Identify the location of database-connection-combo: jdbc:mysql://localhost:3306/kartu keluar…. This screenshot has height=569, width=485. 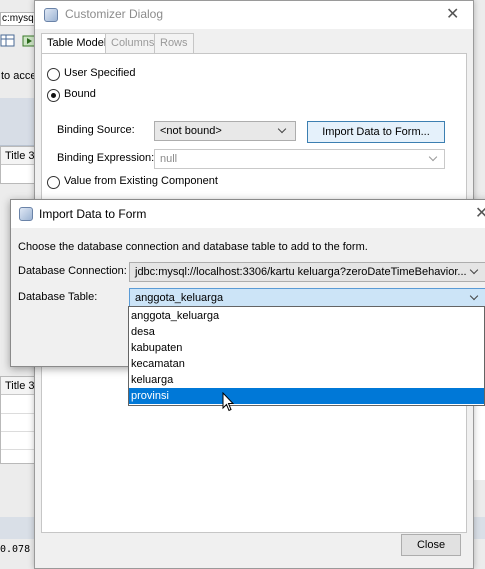
(307, 272).